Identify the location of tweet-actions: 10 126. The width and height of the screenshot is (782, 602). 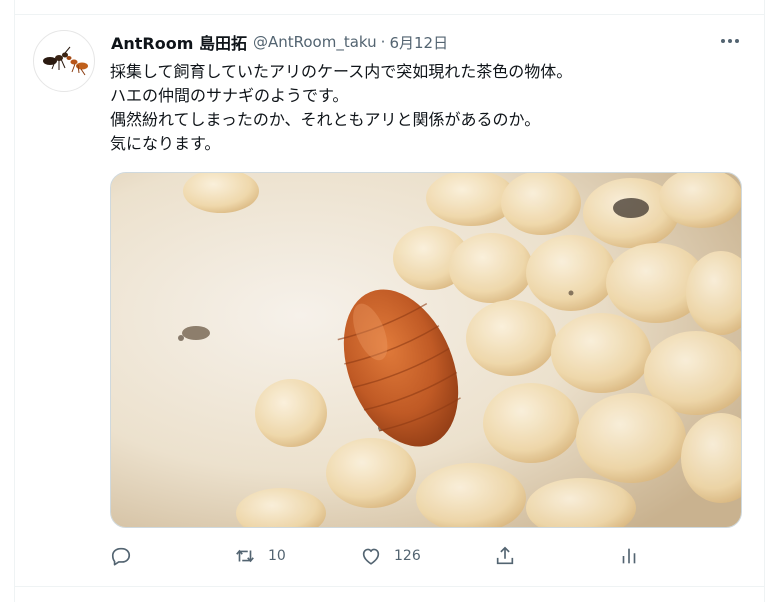
(380, 556).